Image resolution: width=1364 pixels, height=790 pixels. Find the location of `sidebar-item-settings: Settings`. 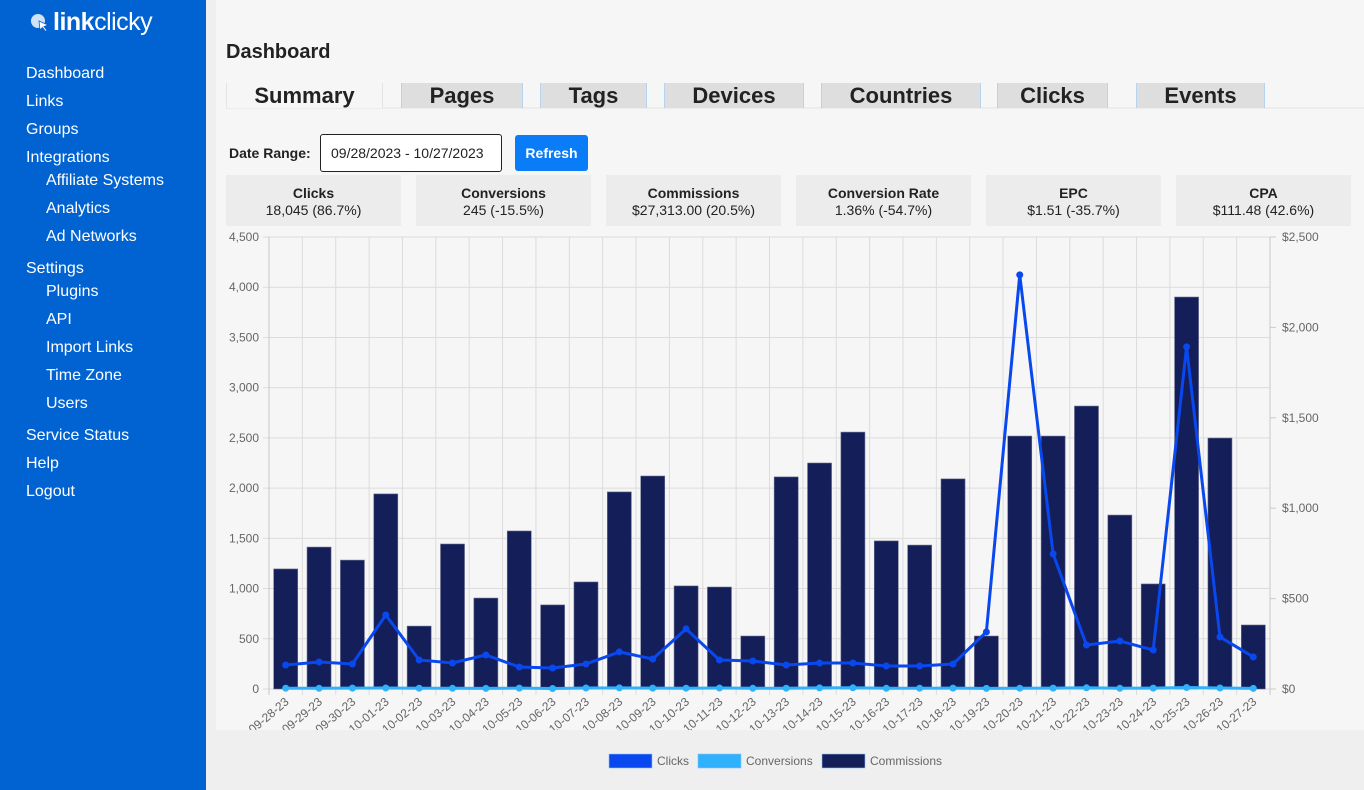

sidebar-item-settings: Settings is located at coordinates (95, 270).